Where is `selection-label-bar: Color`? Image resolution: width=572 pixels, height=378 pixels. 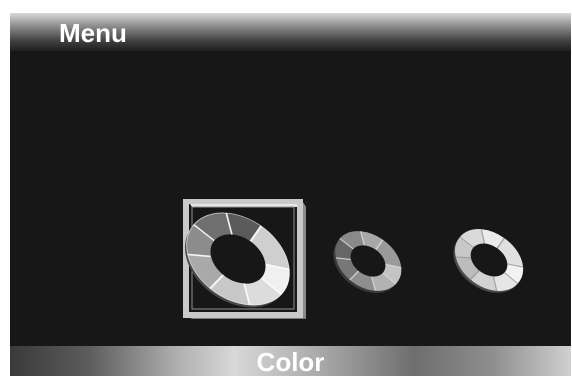
selection-label-bar: Color is located at coordinates (290, 361).